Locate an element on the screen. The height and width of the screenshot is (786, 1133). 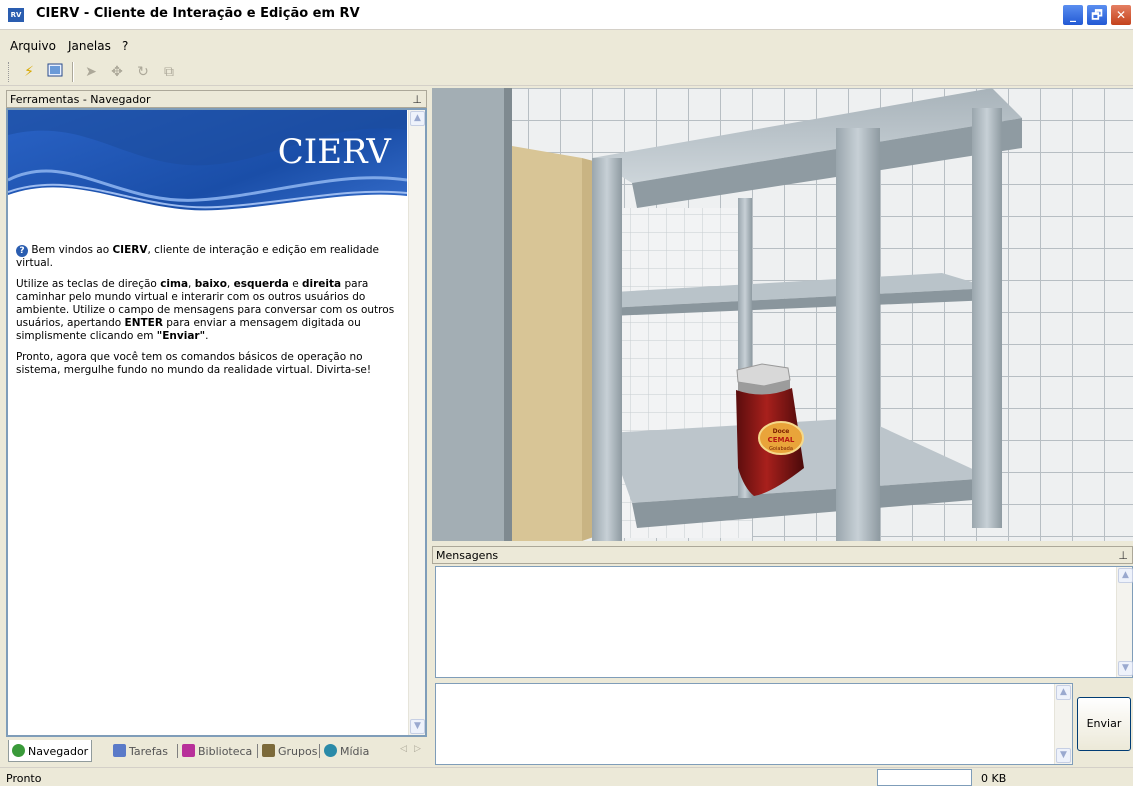
panel-title: Ferramentas - Navegador is located at coordinates (80, 99).